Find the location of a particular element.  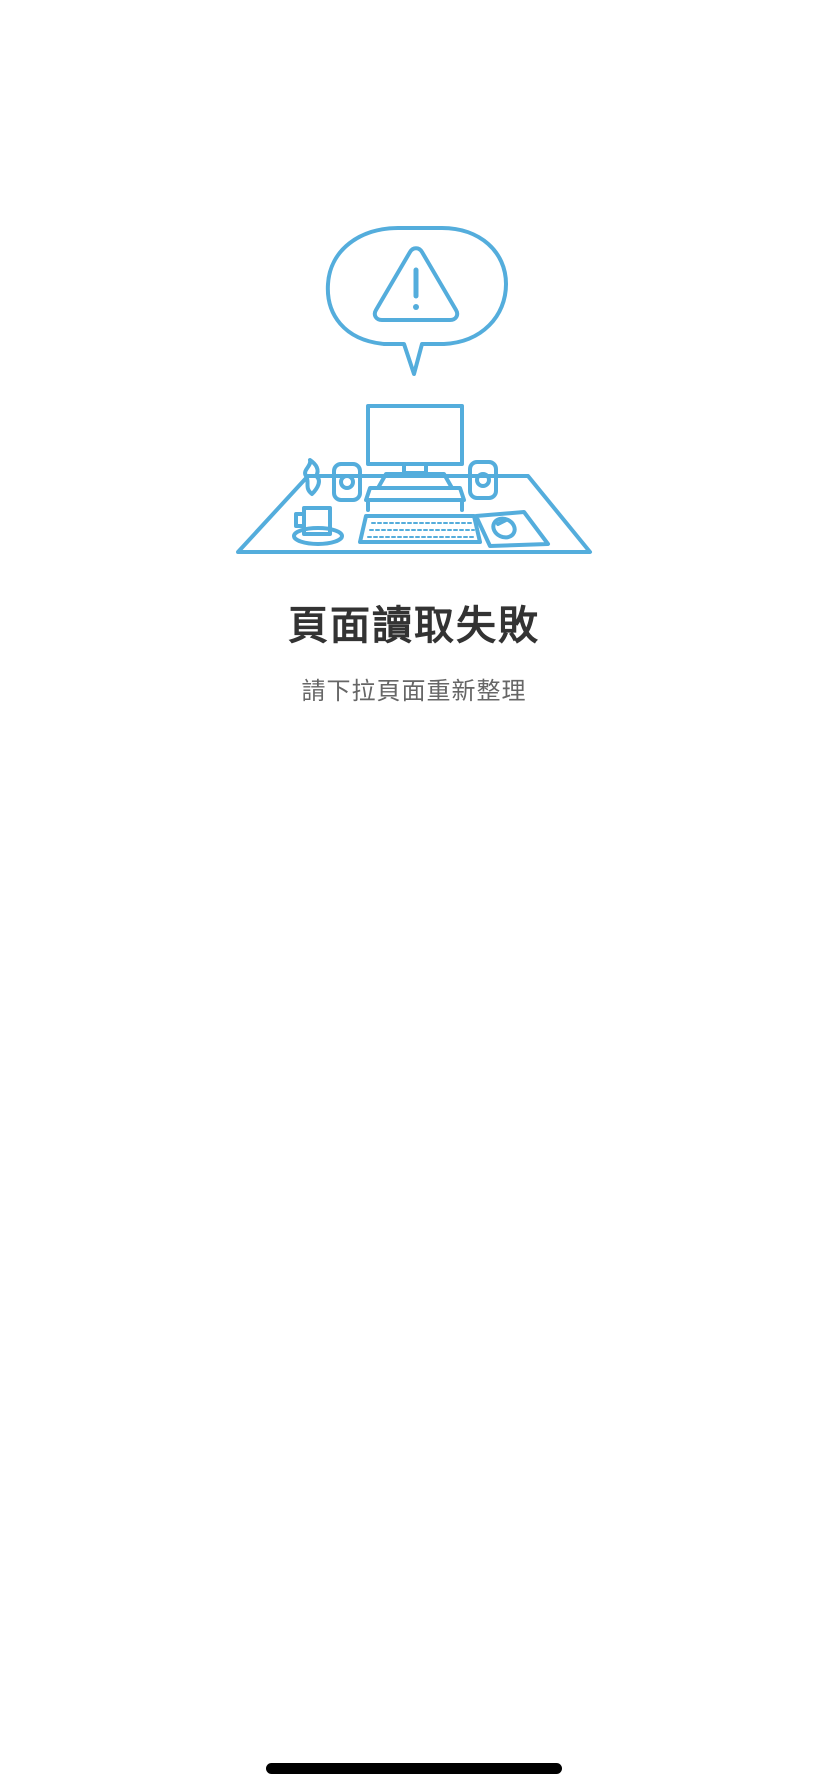

error-title: 頁面讀取失敗 is located at coordinates (414, 626).